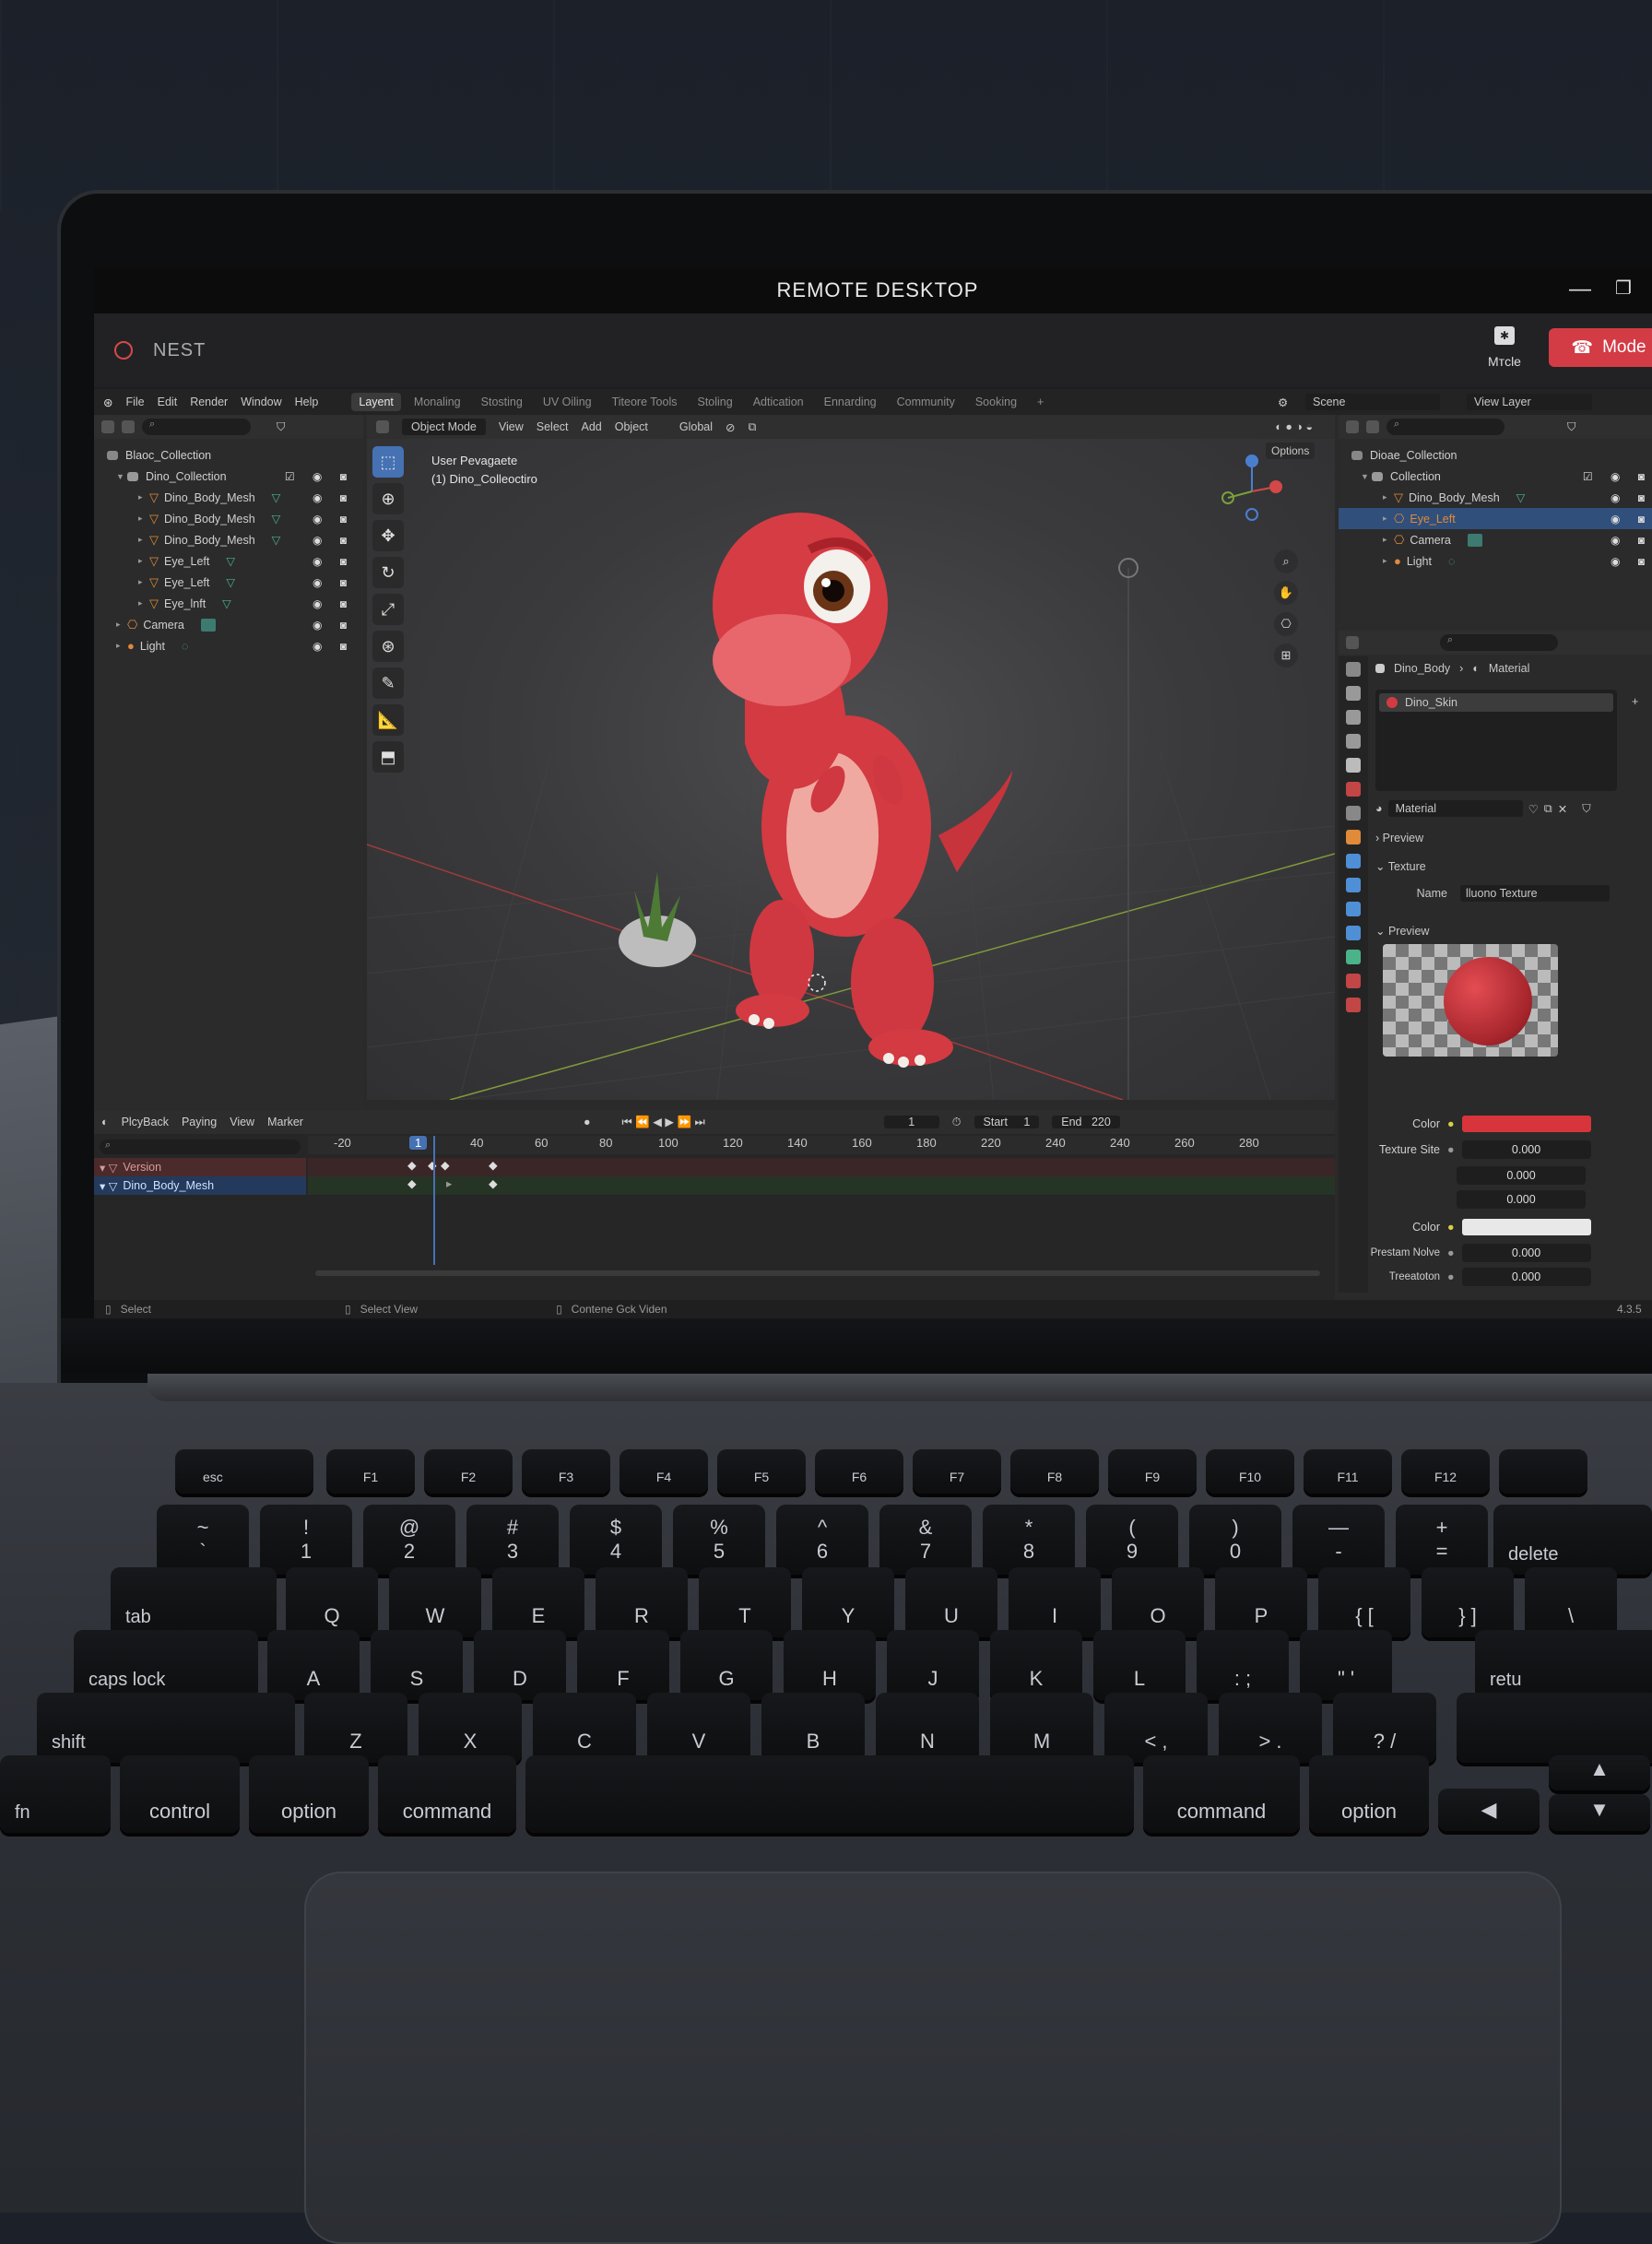  I want to click on tool-tab-icon, so click(1353, 670).